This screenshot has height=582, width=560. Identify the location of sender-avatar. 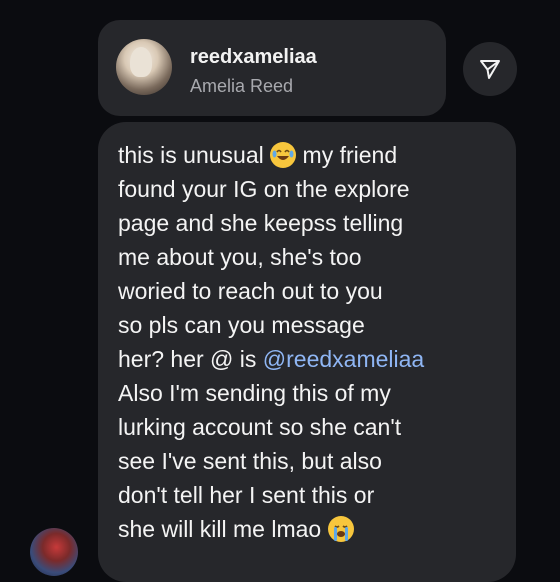
(54, 552).